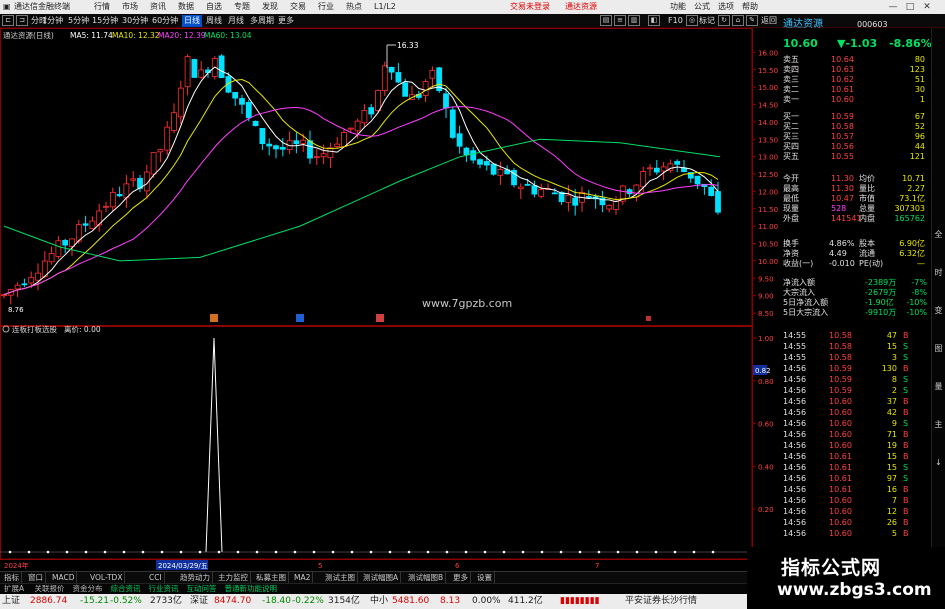  Describe the element at coordinates (354, 7) in the screenshot. I see `menu-item-hot: 热点` at that location.